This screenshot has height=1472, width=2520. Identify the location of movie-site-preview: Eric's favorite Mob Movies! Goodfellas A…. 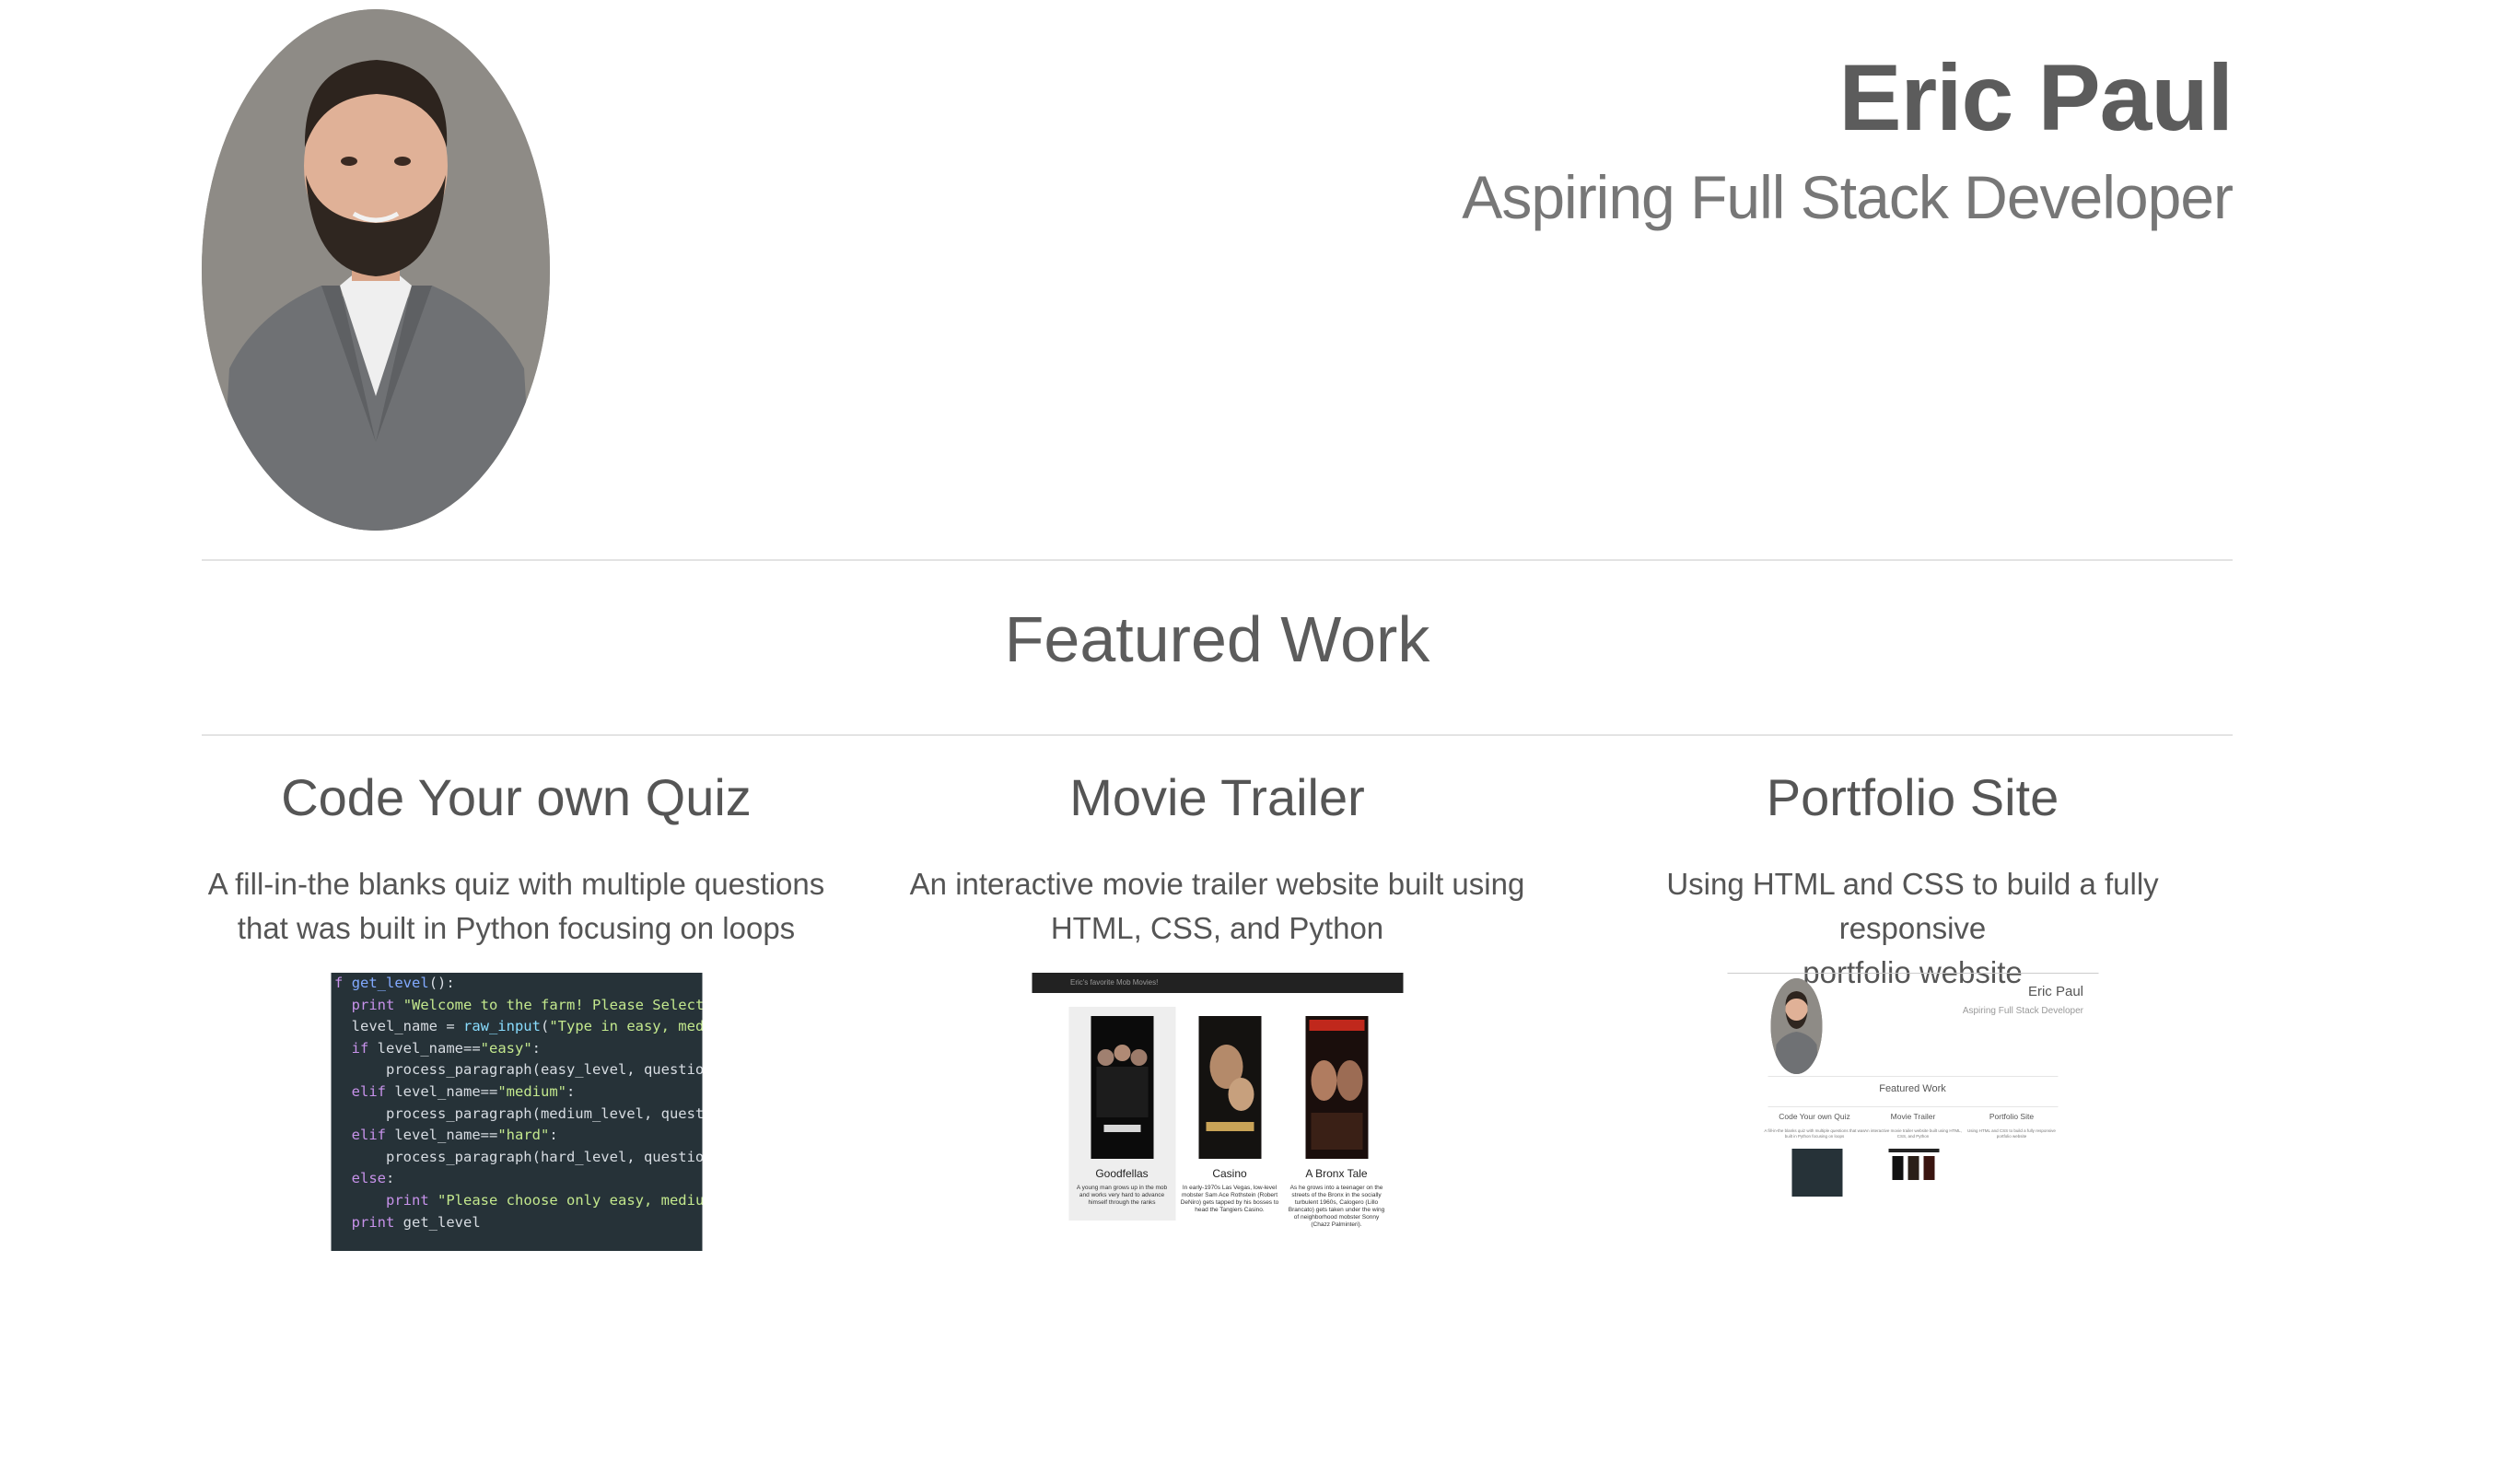
(1217, 1114).